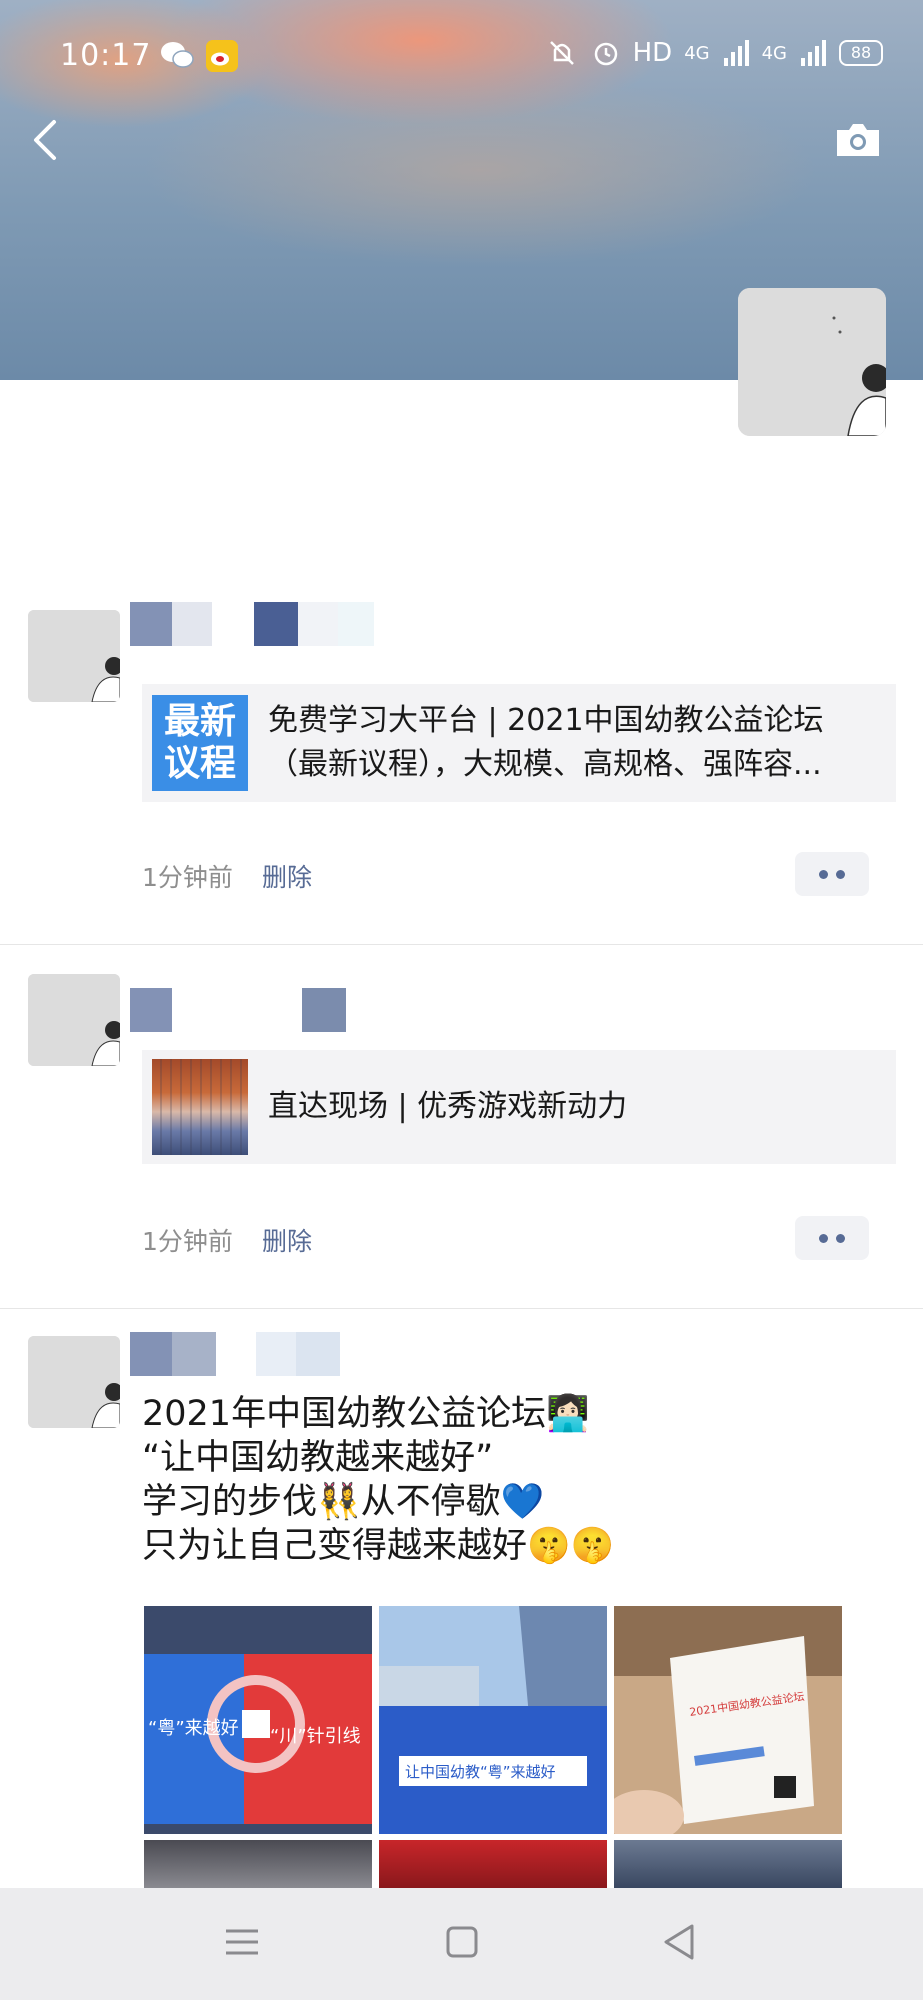  What do you see at coordinates (448, 1106) in the screenshot?
I see `card-title-line-1: 直达现场 | 优秀游戏新动力` at bounding box center [448, 1106].